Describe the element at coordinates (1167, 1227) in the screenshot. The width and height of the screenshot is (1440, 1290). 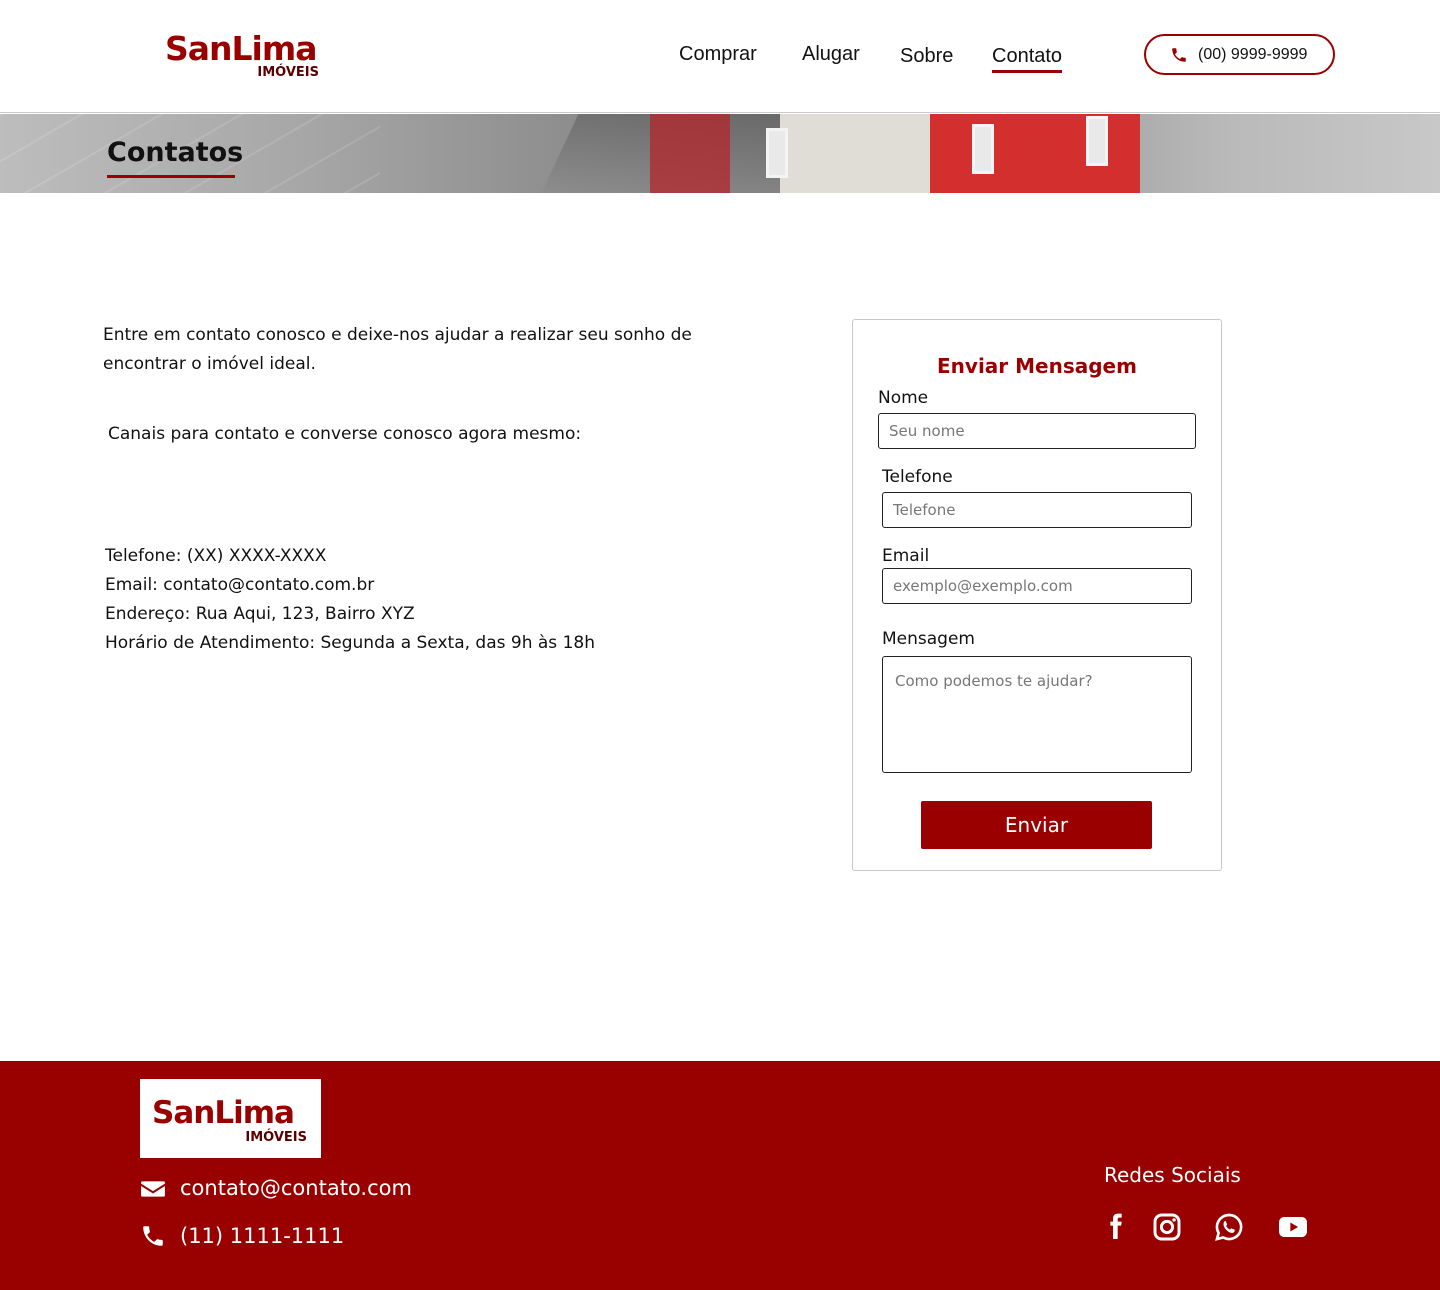
I see `instagram-icon` at that location.